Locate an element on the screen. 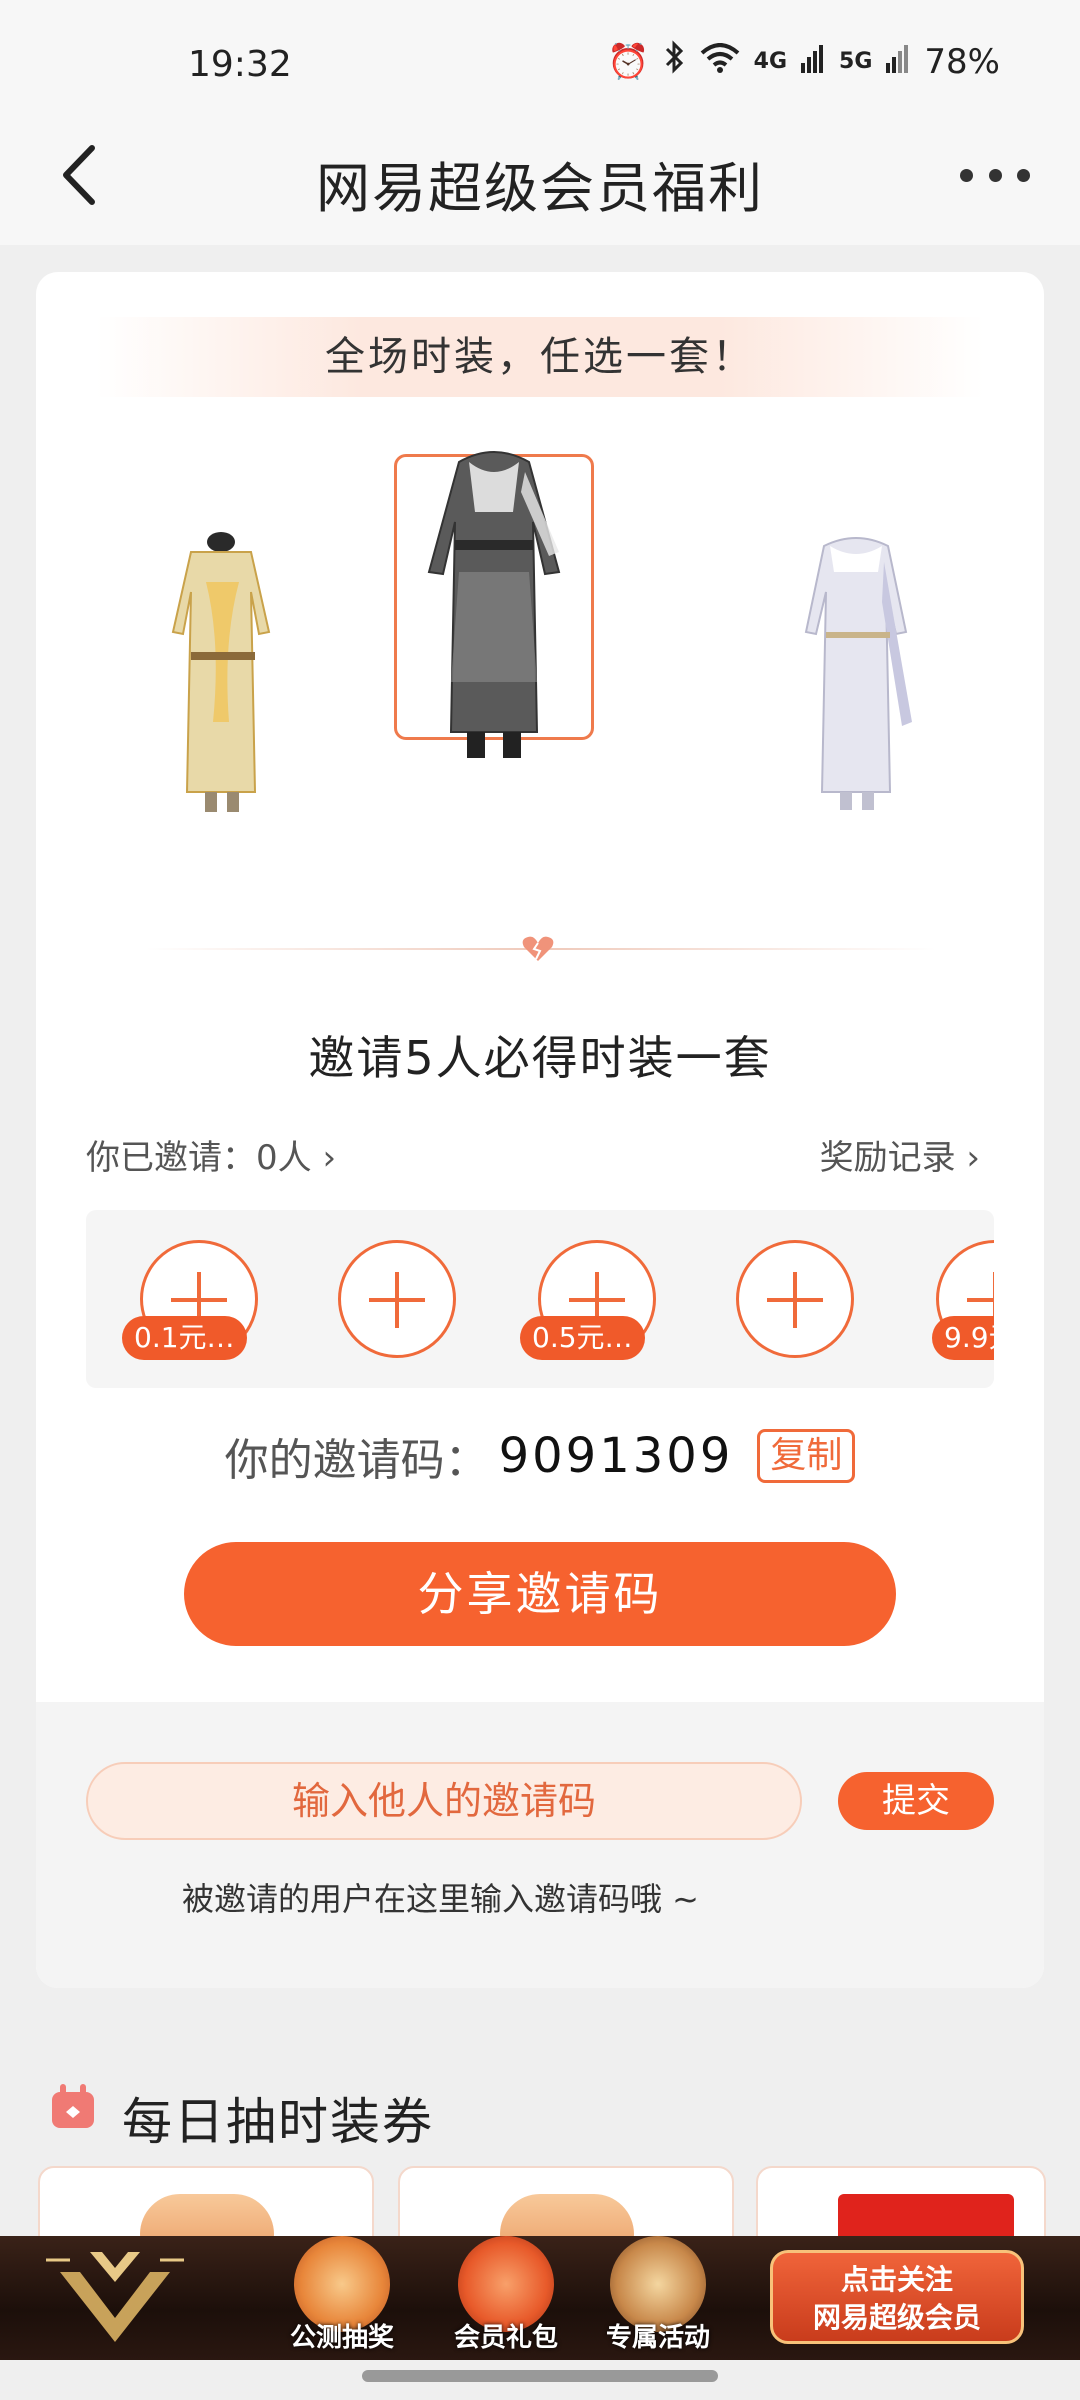 This screenshot has height=2400, width=1080. app-header: 网易超级会员福利 is located at coordinates (540, 177).